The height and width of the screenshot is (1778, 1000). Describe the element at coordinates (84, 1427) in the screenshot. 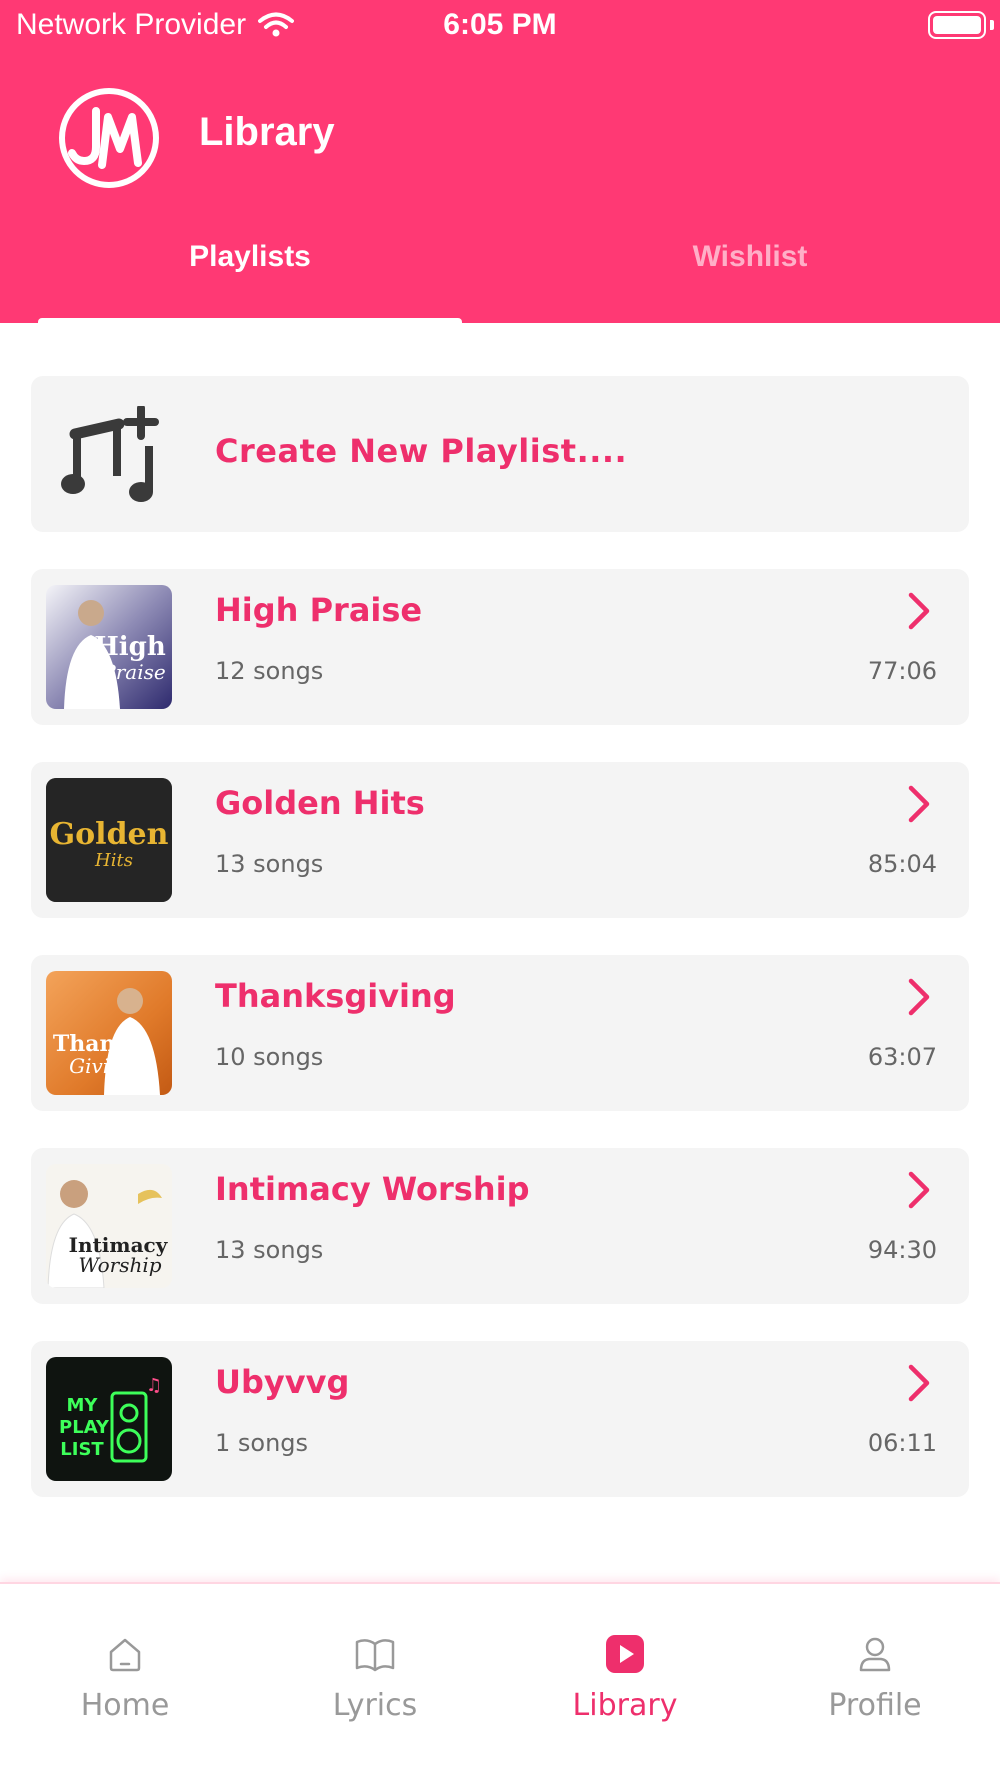

I see `cover-line-play: PLAY` at that location.